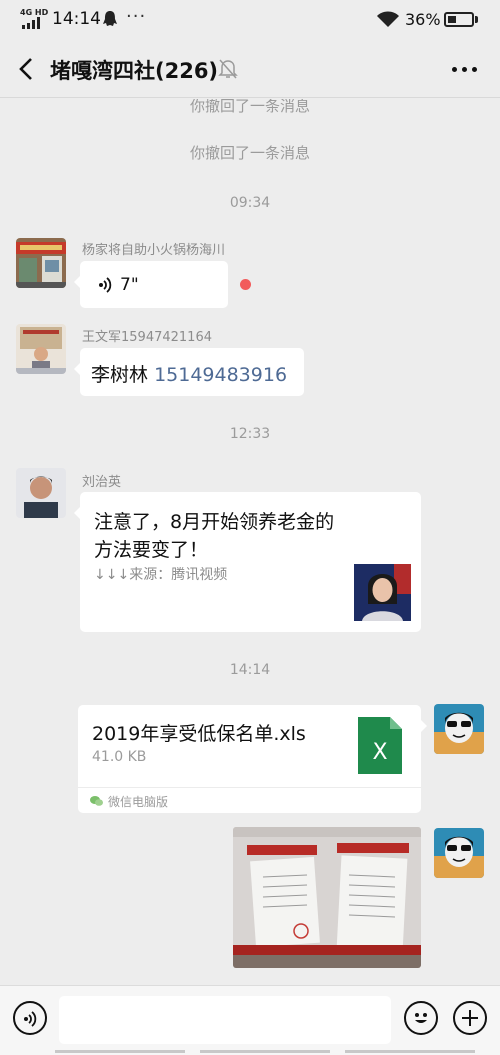 Image resolution: width=500 pixels, height=1055 pixels. I want to click on status-bar: 4G HD 14:14 ··· 36%, so click(250, 20).